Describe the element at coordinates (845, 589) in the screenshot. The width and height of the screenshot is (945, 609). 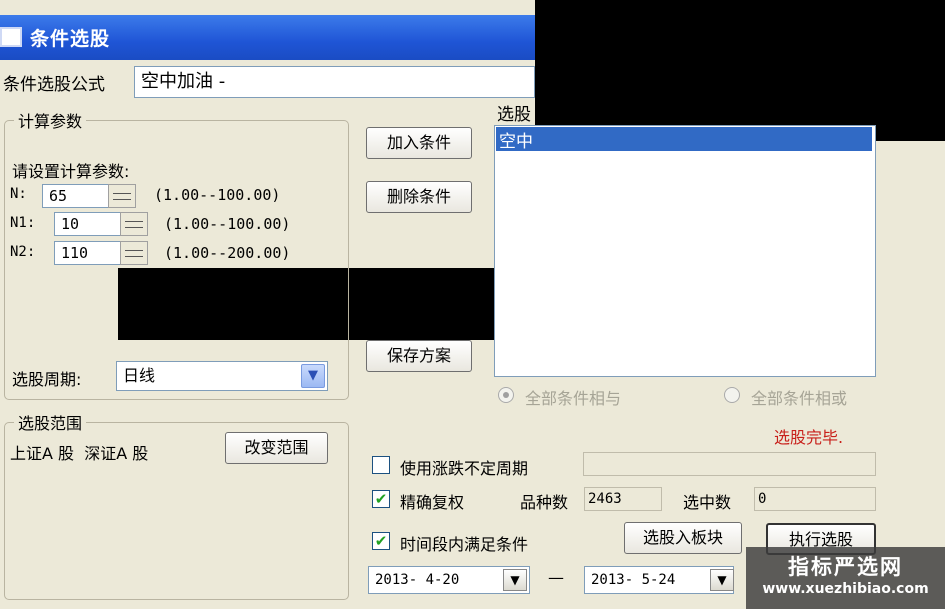
I see `watermark-url: www.xuezhibiao.com` at that location.